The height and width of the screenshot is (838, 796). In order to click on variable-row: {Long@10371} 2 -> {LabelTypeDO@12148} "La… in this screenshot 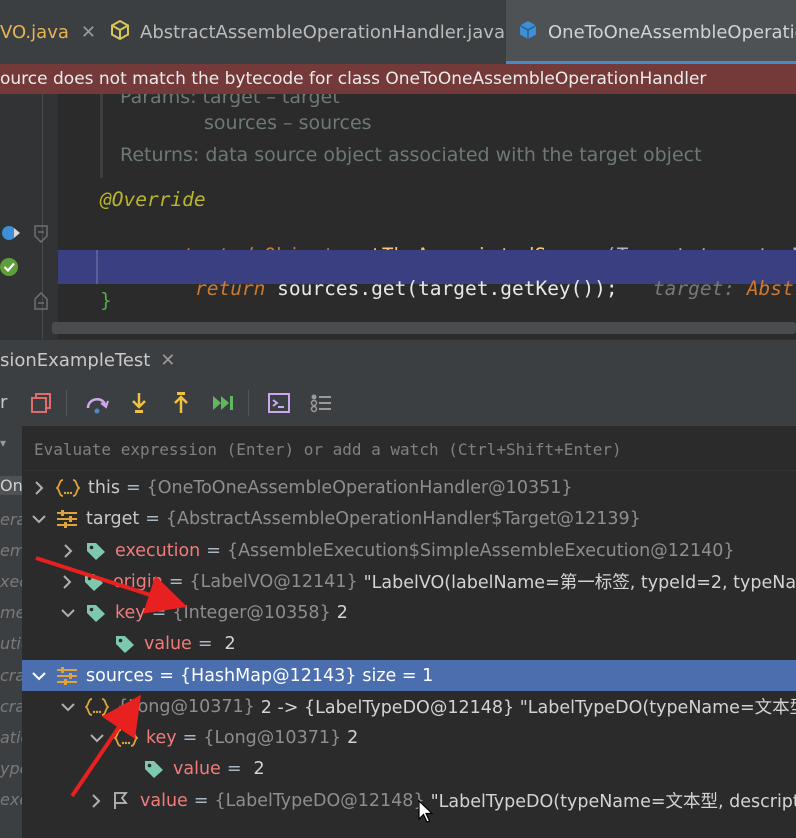, I will do `click(409, 706)`.